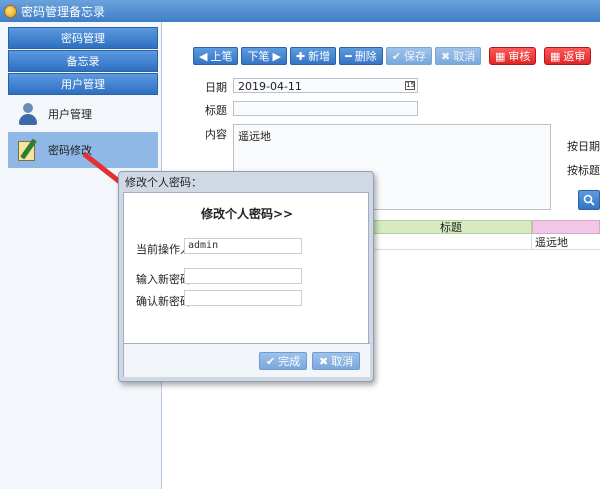 This screenshot has width=600, height=489. What do you see at coordinates (408, 56) in the screenshot?
I see `save-button: ✔ 保存` at bounding box center [408, 56].